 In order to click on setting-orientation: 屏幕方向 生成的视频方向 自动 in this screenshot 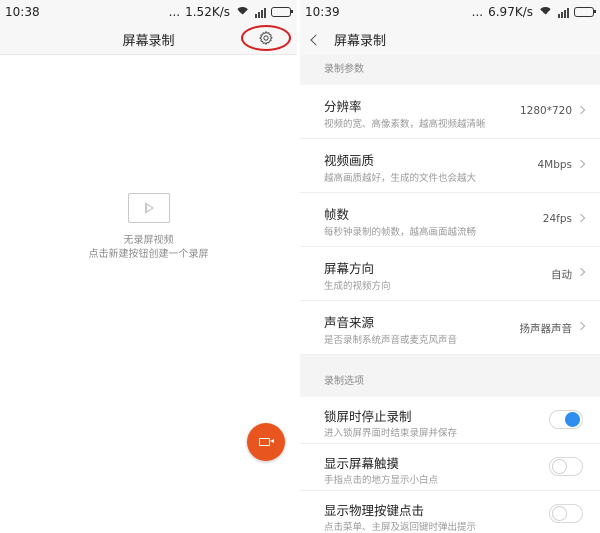, I will do `click(450, 274)`.